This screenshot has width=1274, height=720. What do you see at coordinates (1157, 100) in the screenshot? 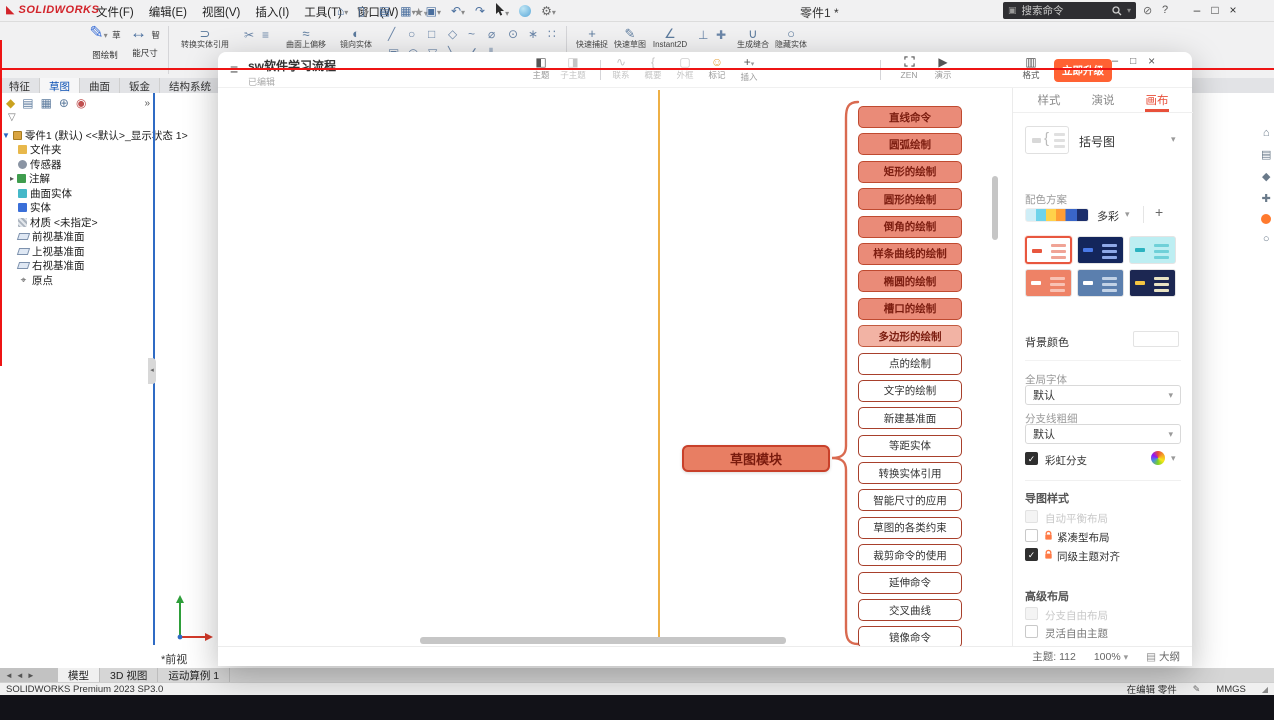
I see `panel-tab-canvas: 画布` at bounding box center [1157, 100].